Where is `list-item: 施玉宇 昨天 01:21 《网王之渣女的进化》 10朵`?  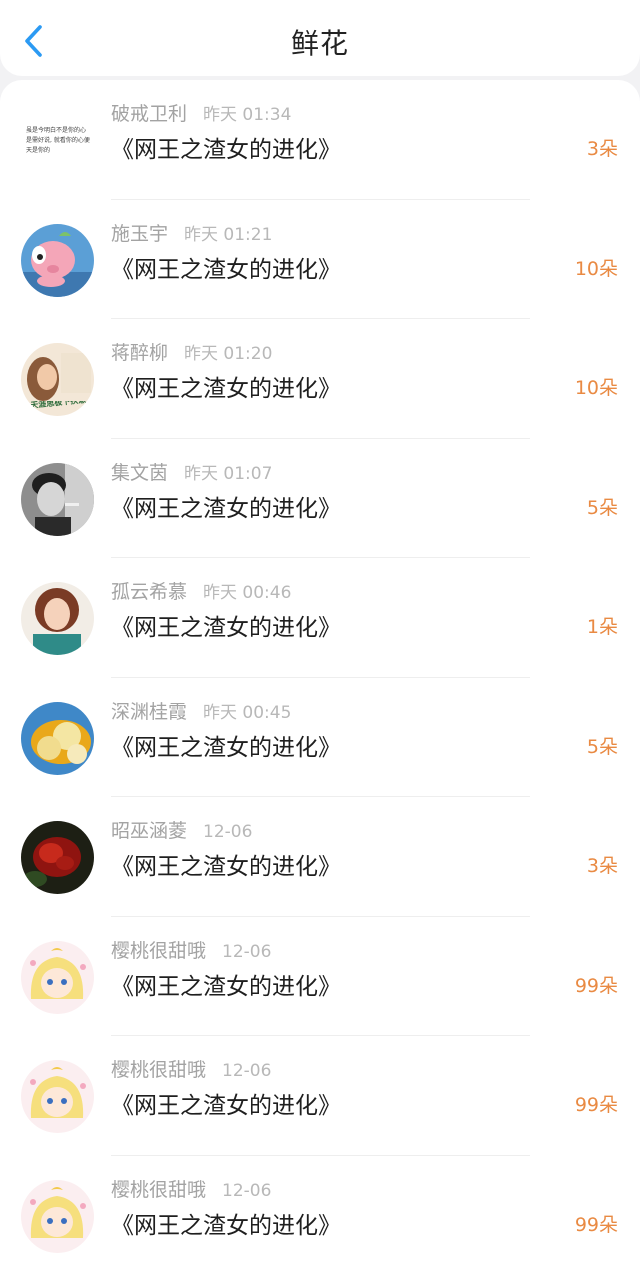
list-item: 施玉宇 昨天 01:21 《网王之渣女的进化》 10朵 is located at coordinates (320, 259).